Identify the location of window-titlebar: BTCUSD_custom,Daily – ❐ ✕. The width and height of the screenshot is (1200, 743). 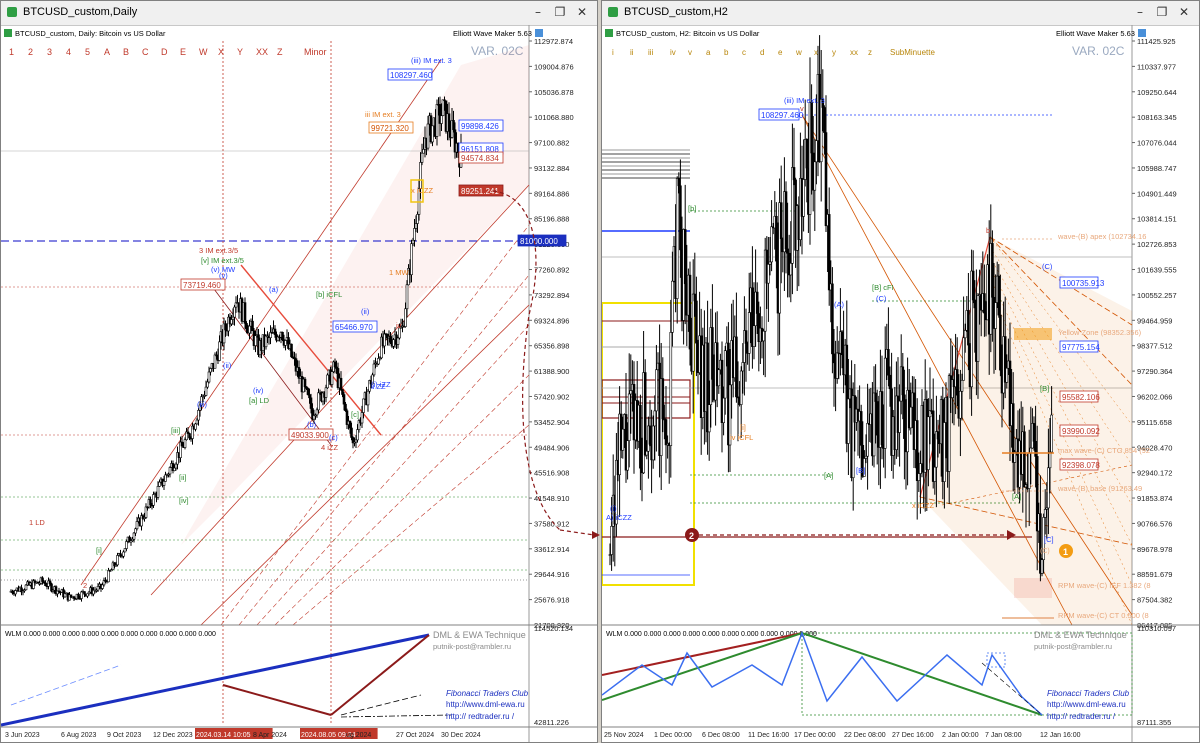
(299, 13).